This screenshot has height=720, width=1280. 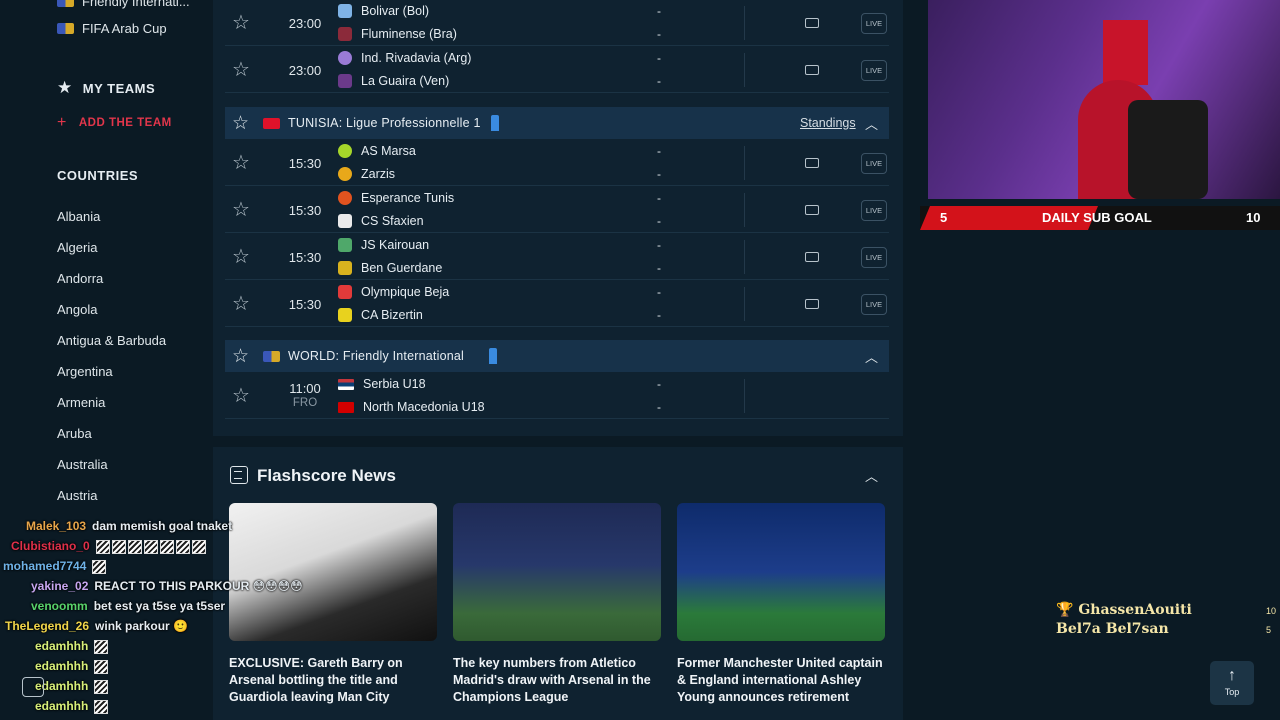 I want to click on sidebar-league-arab-cup: FIFA Arab Cup, so click(x=112, y=28).